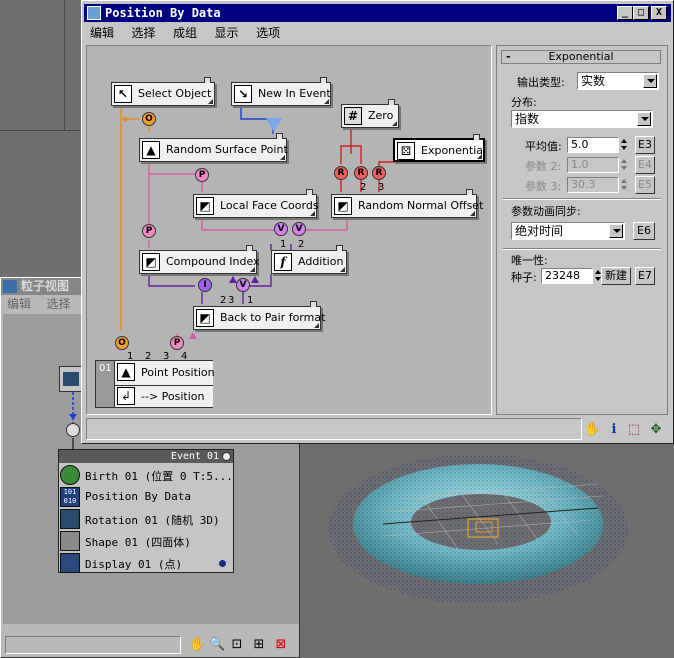 The height and width of the screenshot is (658, 674). I want to click on panel-rollout-header: - Exponential, so click(581, 57).